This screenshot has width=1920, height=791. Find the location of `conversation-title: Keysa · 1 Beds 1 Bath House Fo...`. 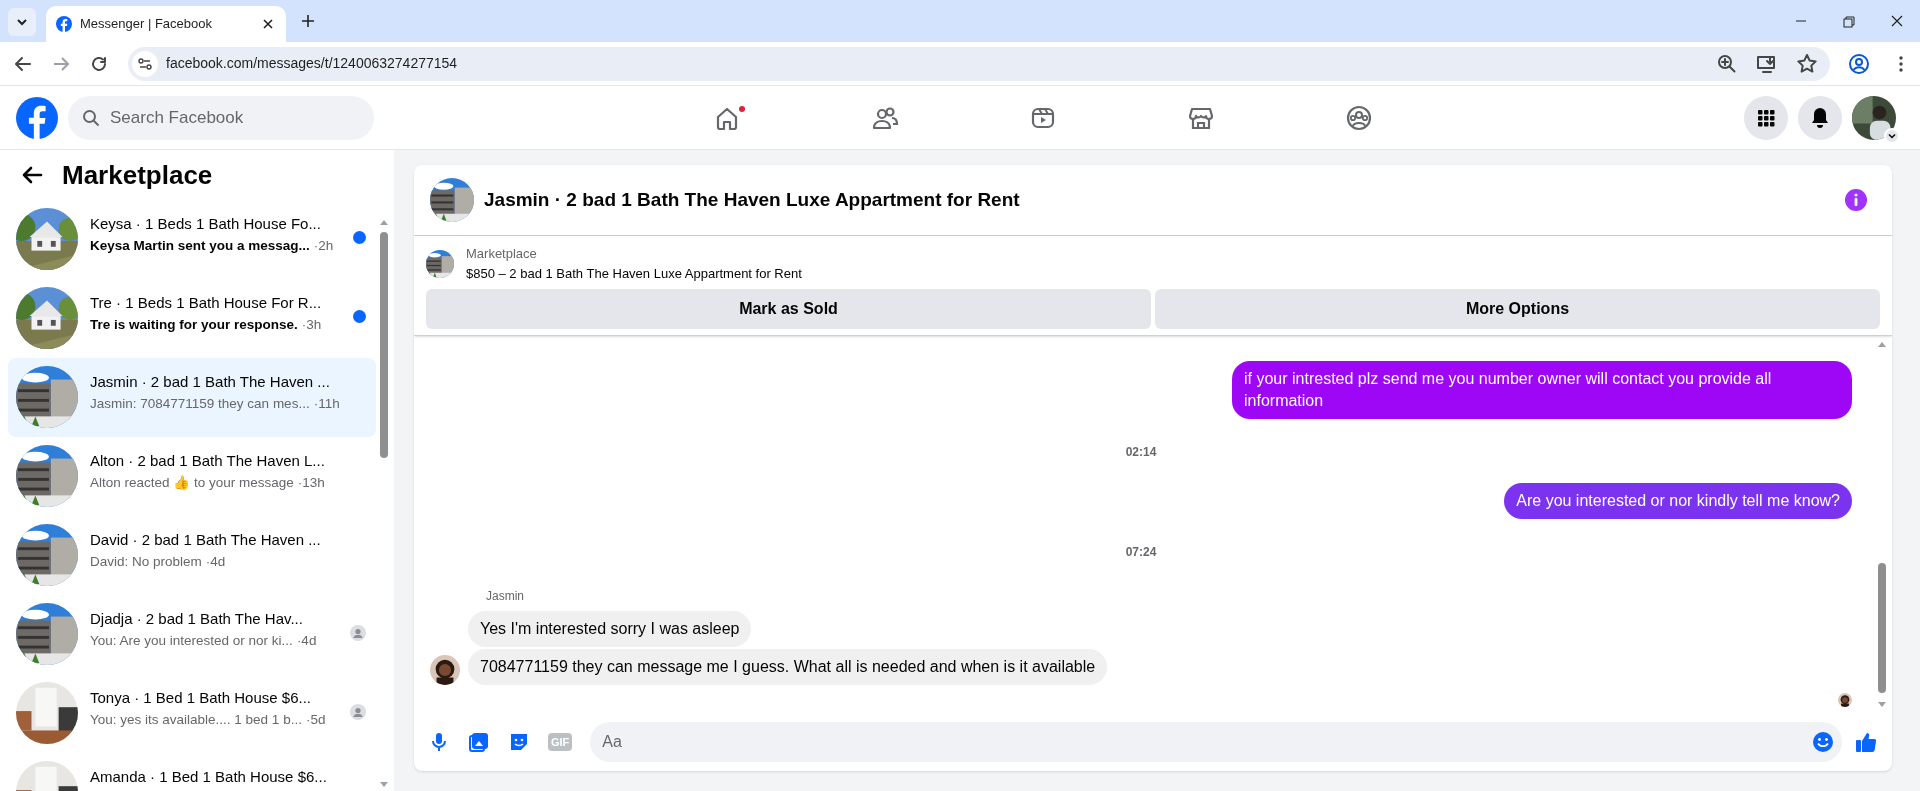

conversation-title: Keysa · 1 Beds 1 Bath House Fo... is located at coordinates (206, 224).